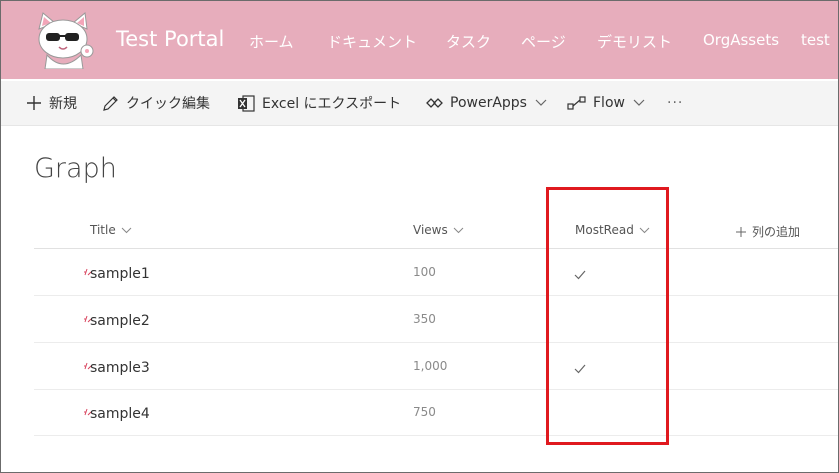 This screenshot has width=839, height=473. What do you see at coordinates (776, 232) in the screenshot?
I see `add-column-label: 列の追加` at bounding box center [776, 232].